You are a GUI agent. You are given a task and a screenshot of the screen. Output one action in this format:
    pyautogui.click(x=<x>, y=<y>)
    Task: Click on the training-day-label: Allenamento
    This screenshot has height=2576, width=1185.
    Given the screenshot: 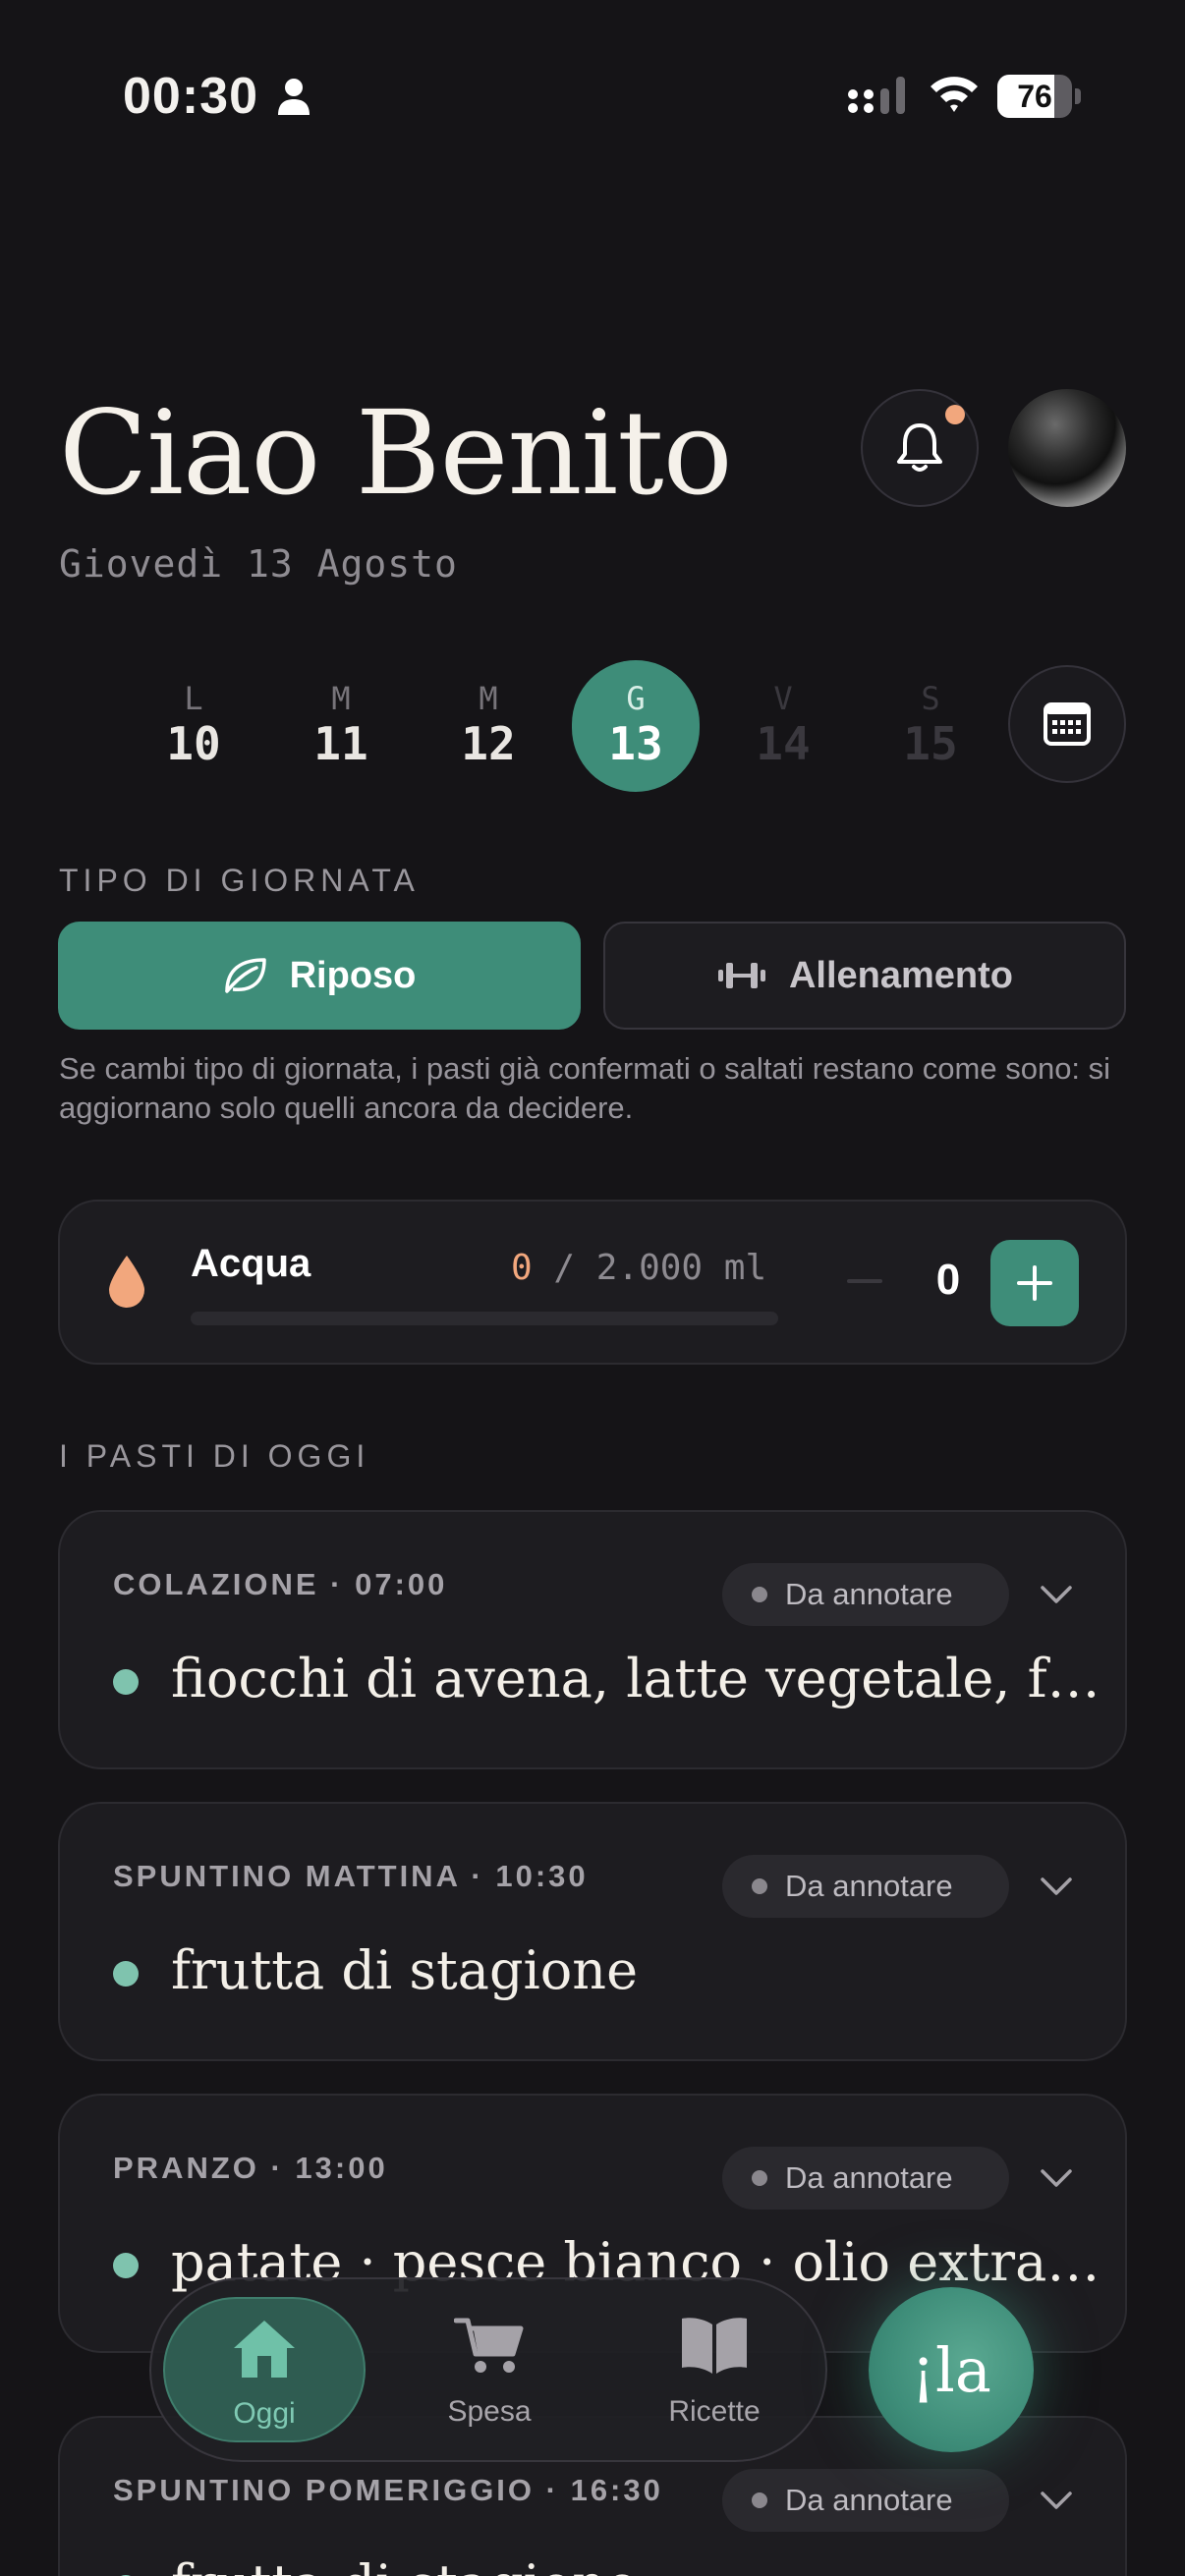 What is the action you would take?
    pyautogui.click(x=901, y=975)
    